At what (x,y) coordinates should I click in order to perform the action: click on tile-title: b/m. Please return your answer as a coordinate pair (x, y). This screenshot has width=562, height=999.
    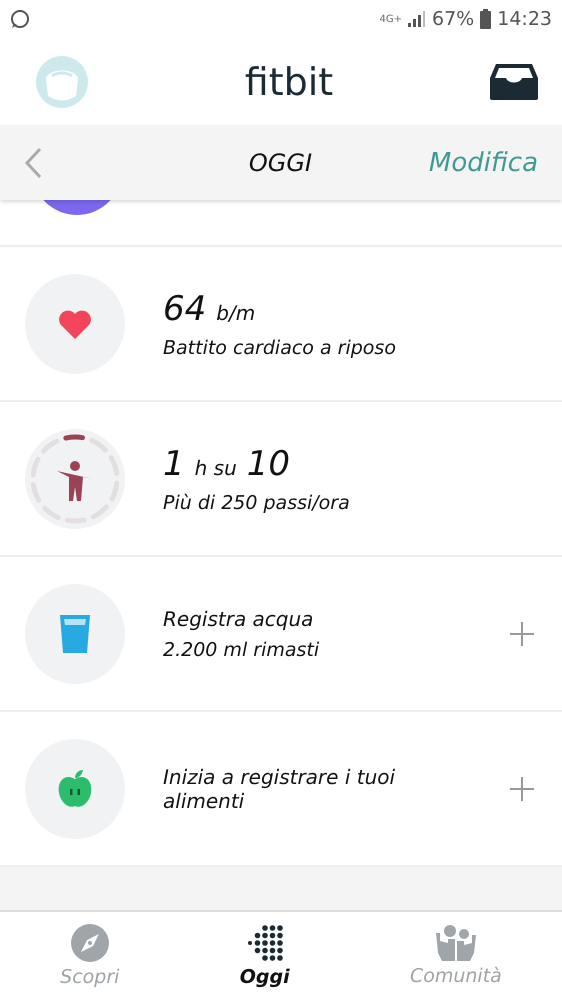
    Looking at the image, I should click on (236, 312).